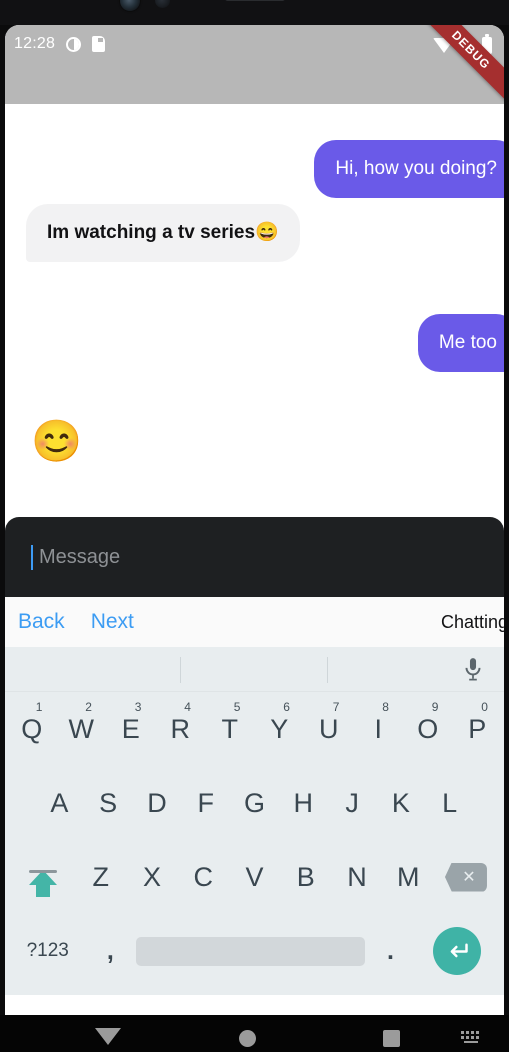  I want to click on key-r-label: R, so click(180, 728).